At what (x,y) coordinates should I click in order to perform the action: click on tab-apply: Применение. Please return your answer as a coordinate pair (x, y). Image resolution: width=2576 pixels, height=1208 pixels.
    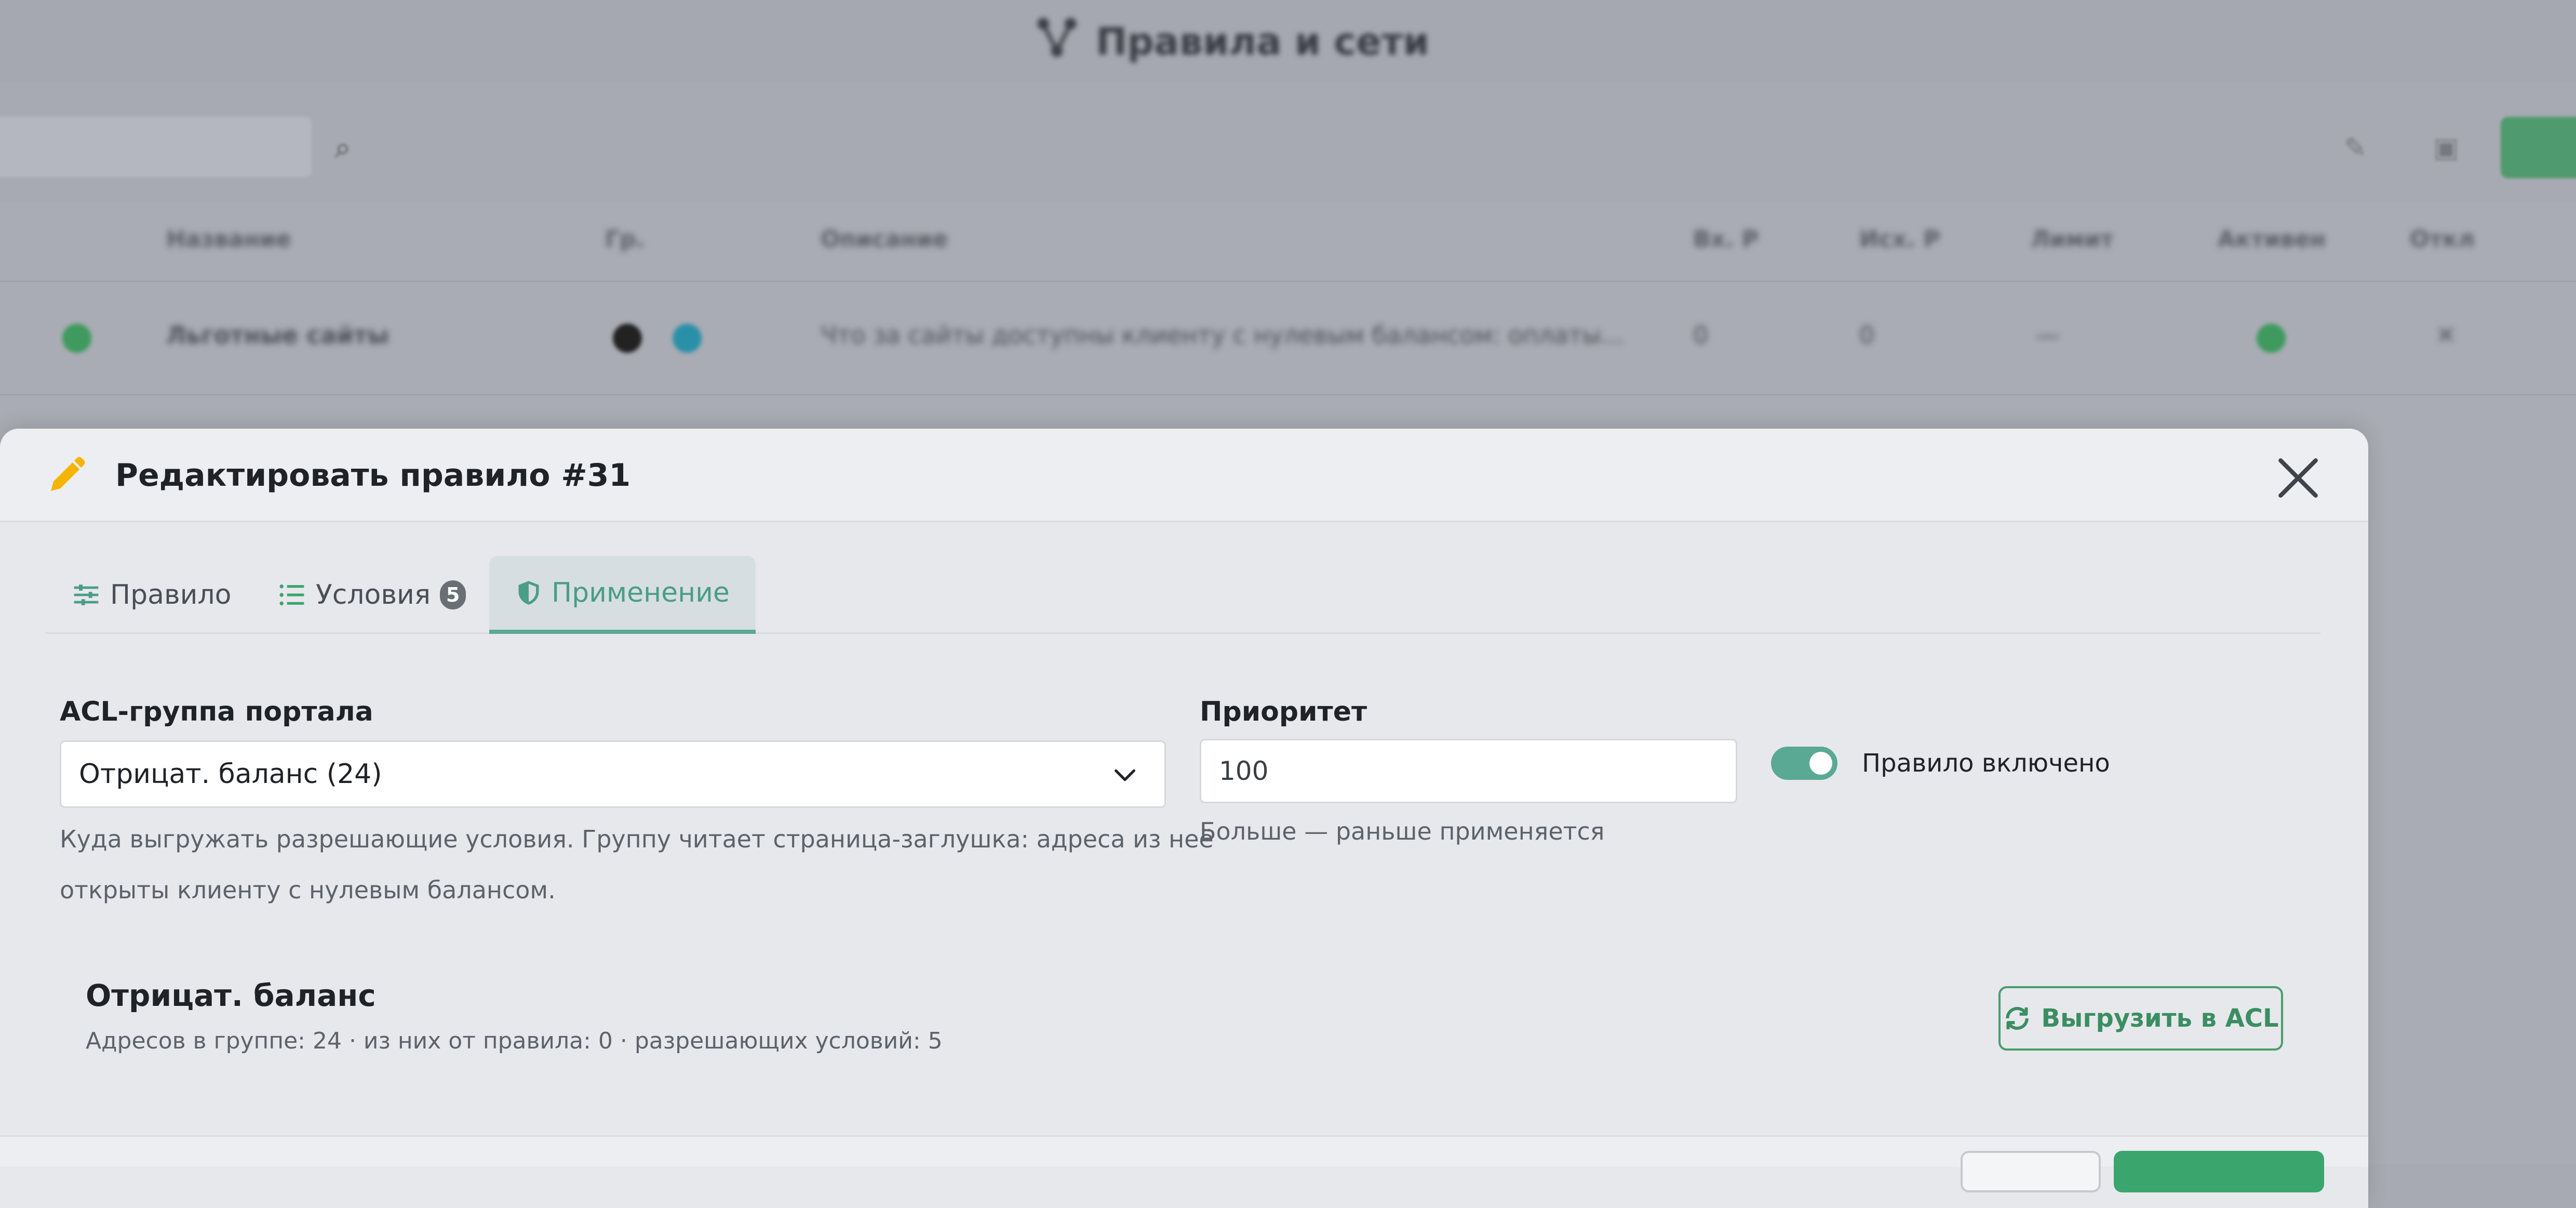
    Looking at the image, I should click on (623, 595).